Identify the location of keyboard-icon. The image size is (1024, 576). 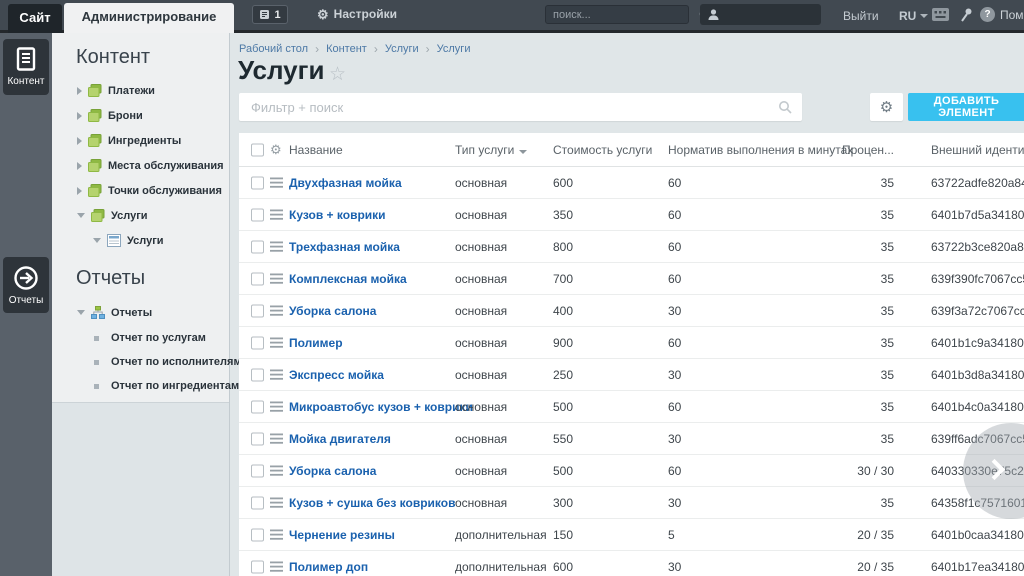
(940, 17).